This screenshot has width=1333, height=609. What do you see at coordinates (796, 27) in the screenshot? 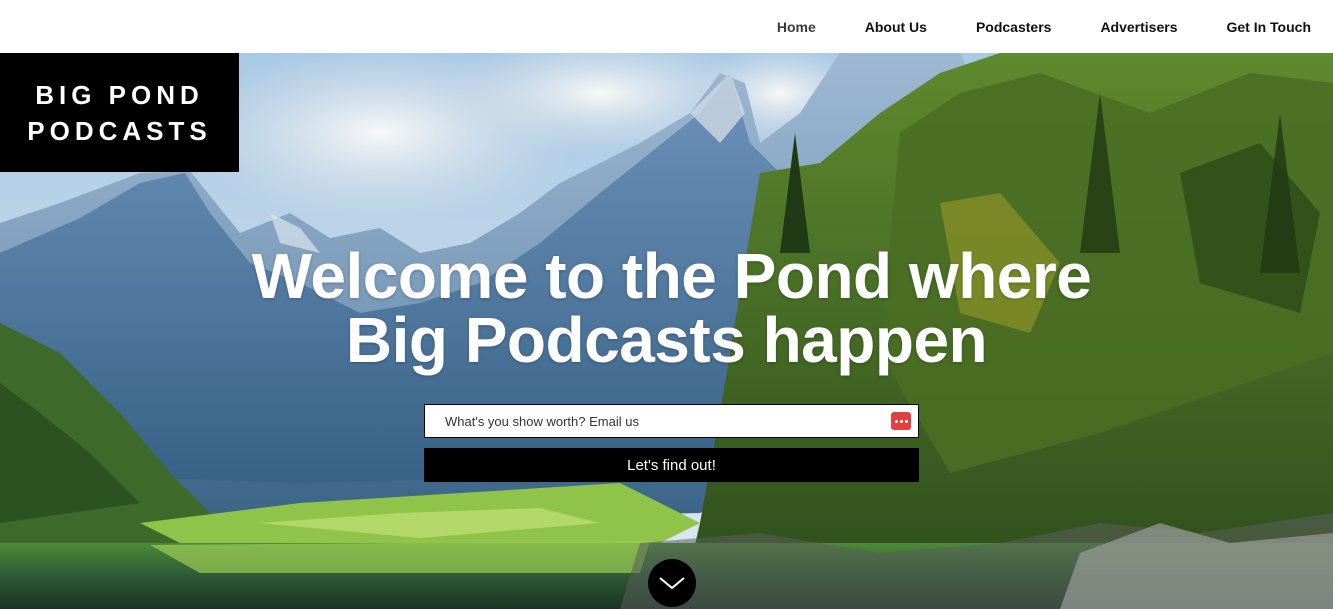
I see `nav-item-home: Home` at bounding box center [796, 27].